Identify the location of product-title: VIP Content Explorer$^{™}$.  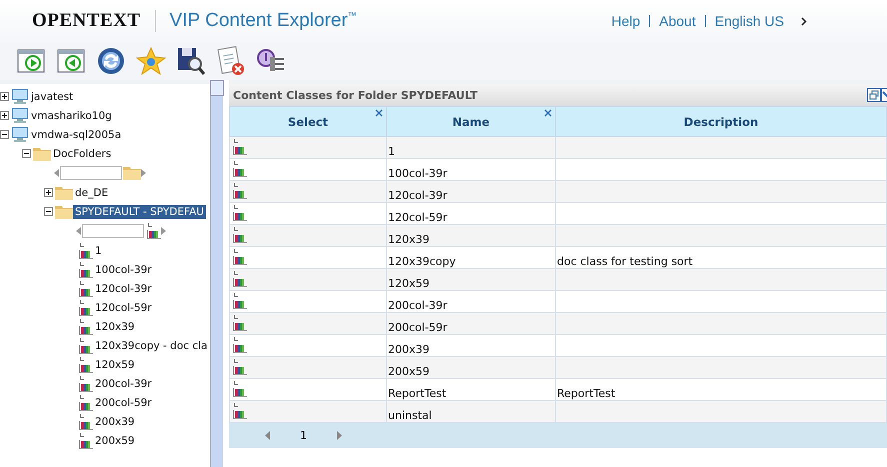
(263, 21).